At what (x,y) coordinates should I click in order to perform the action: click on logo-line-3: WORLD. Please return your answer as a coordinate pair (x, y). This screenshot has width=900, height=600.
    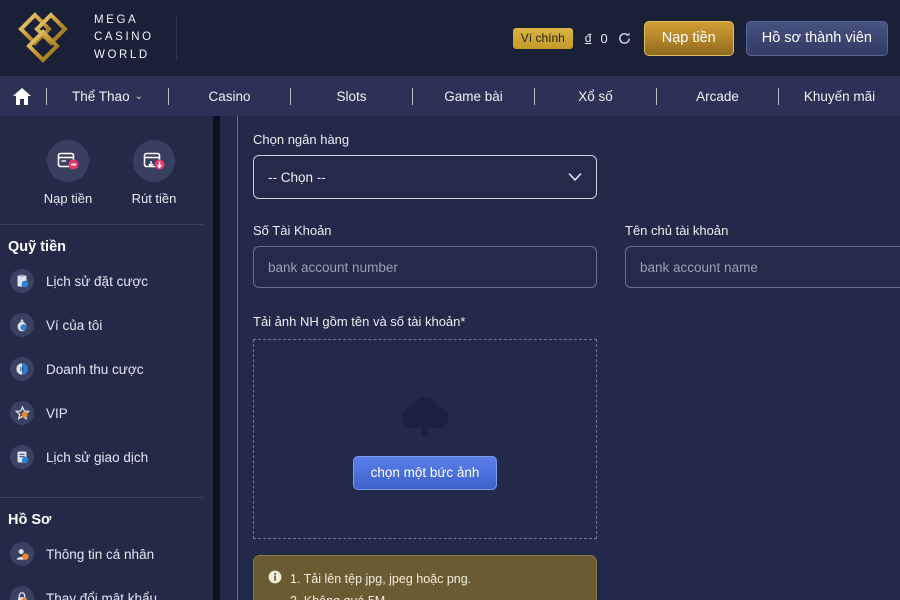
    Looking at the image, I should click on (122, 54).